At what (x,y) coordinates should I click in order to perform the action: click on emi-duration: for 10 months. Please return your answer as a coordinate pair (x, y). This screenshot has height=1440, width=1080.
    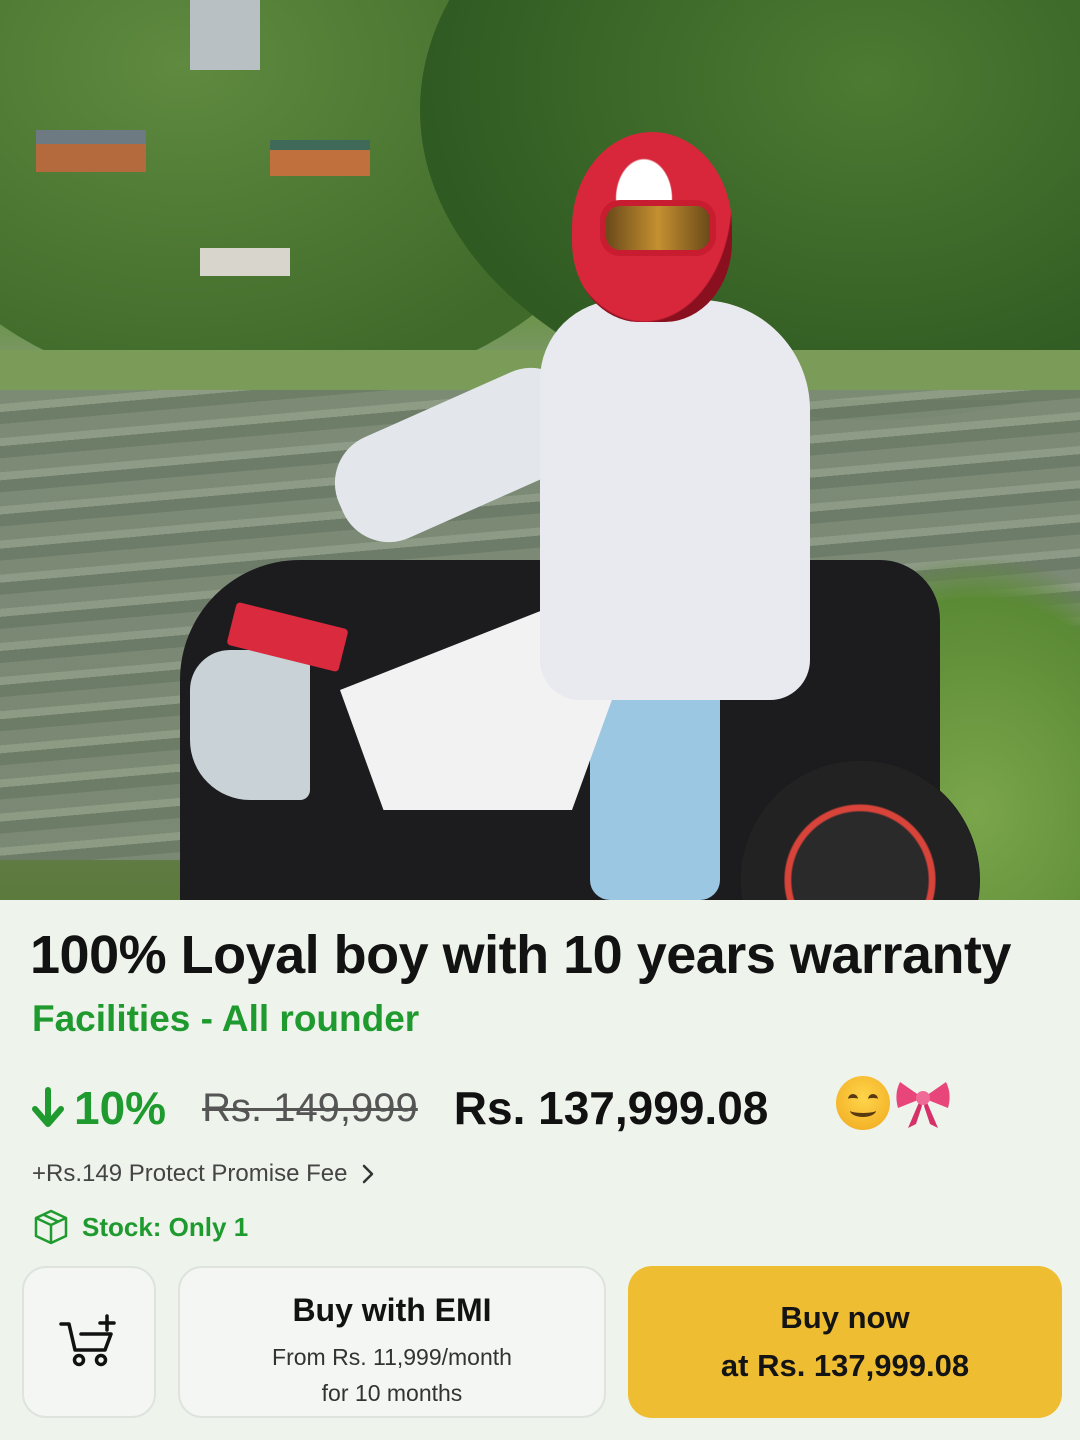
    Looking at the image, I should click on (392, 1393).